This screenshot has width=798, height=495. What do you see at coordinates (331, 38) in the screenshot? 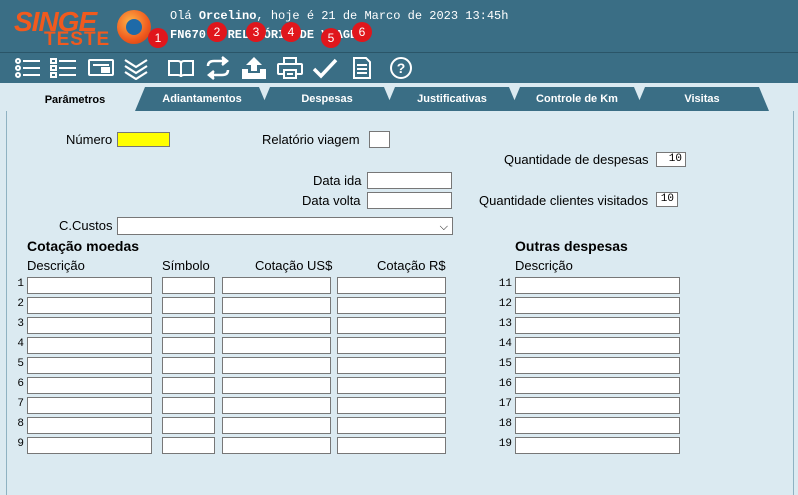
I see `badge-5: 5` at bounding box center [331, 38].